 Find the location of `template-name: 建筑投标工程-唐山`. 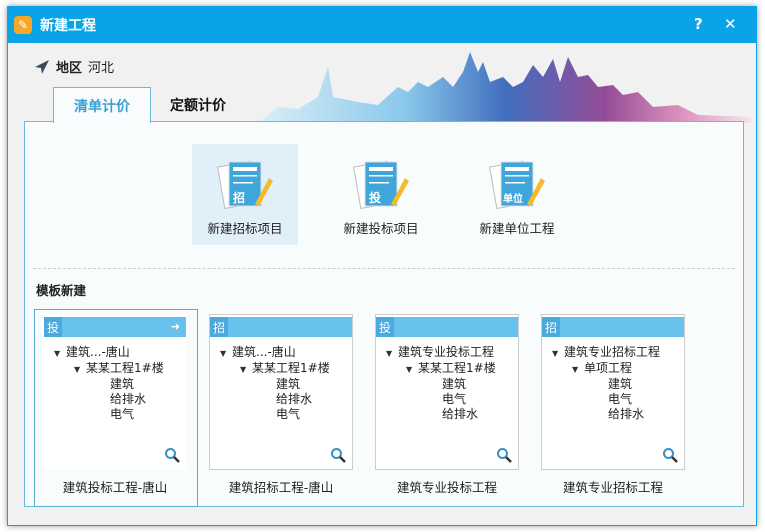

template-name: 建筑投标工程-唐山 is located at coordinates (115, 487).